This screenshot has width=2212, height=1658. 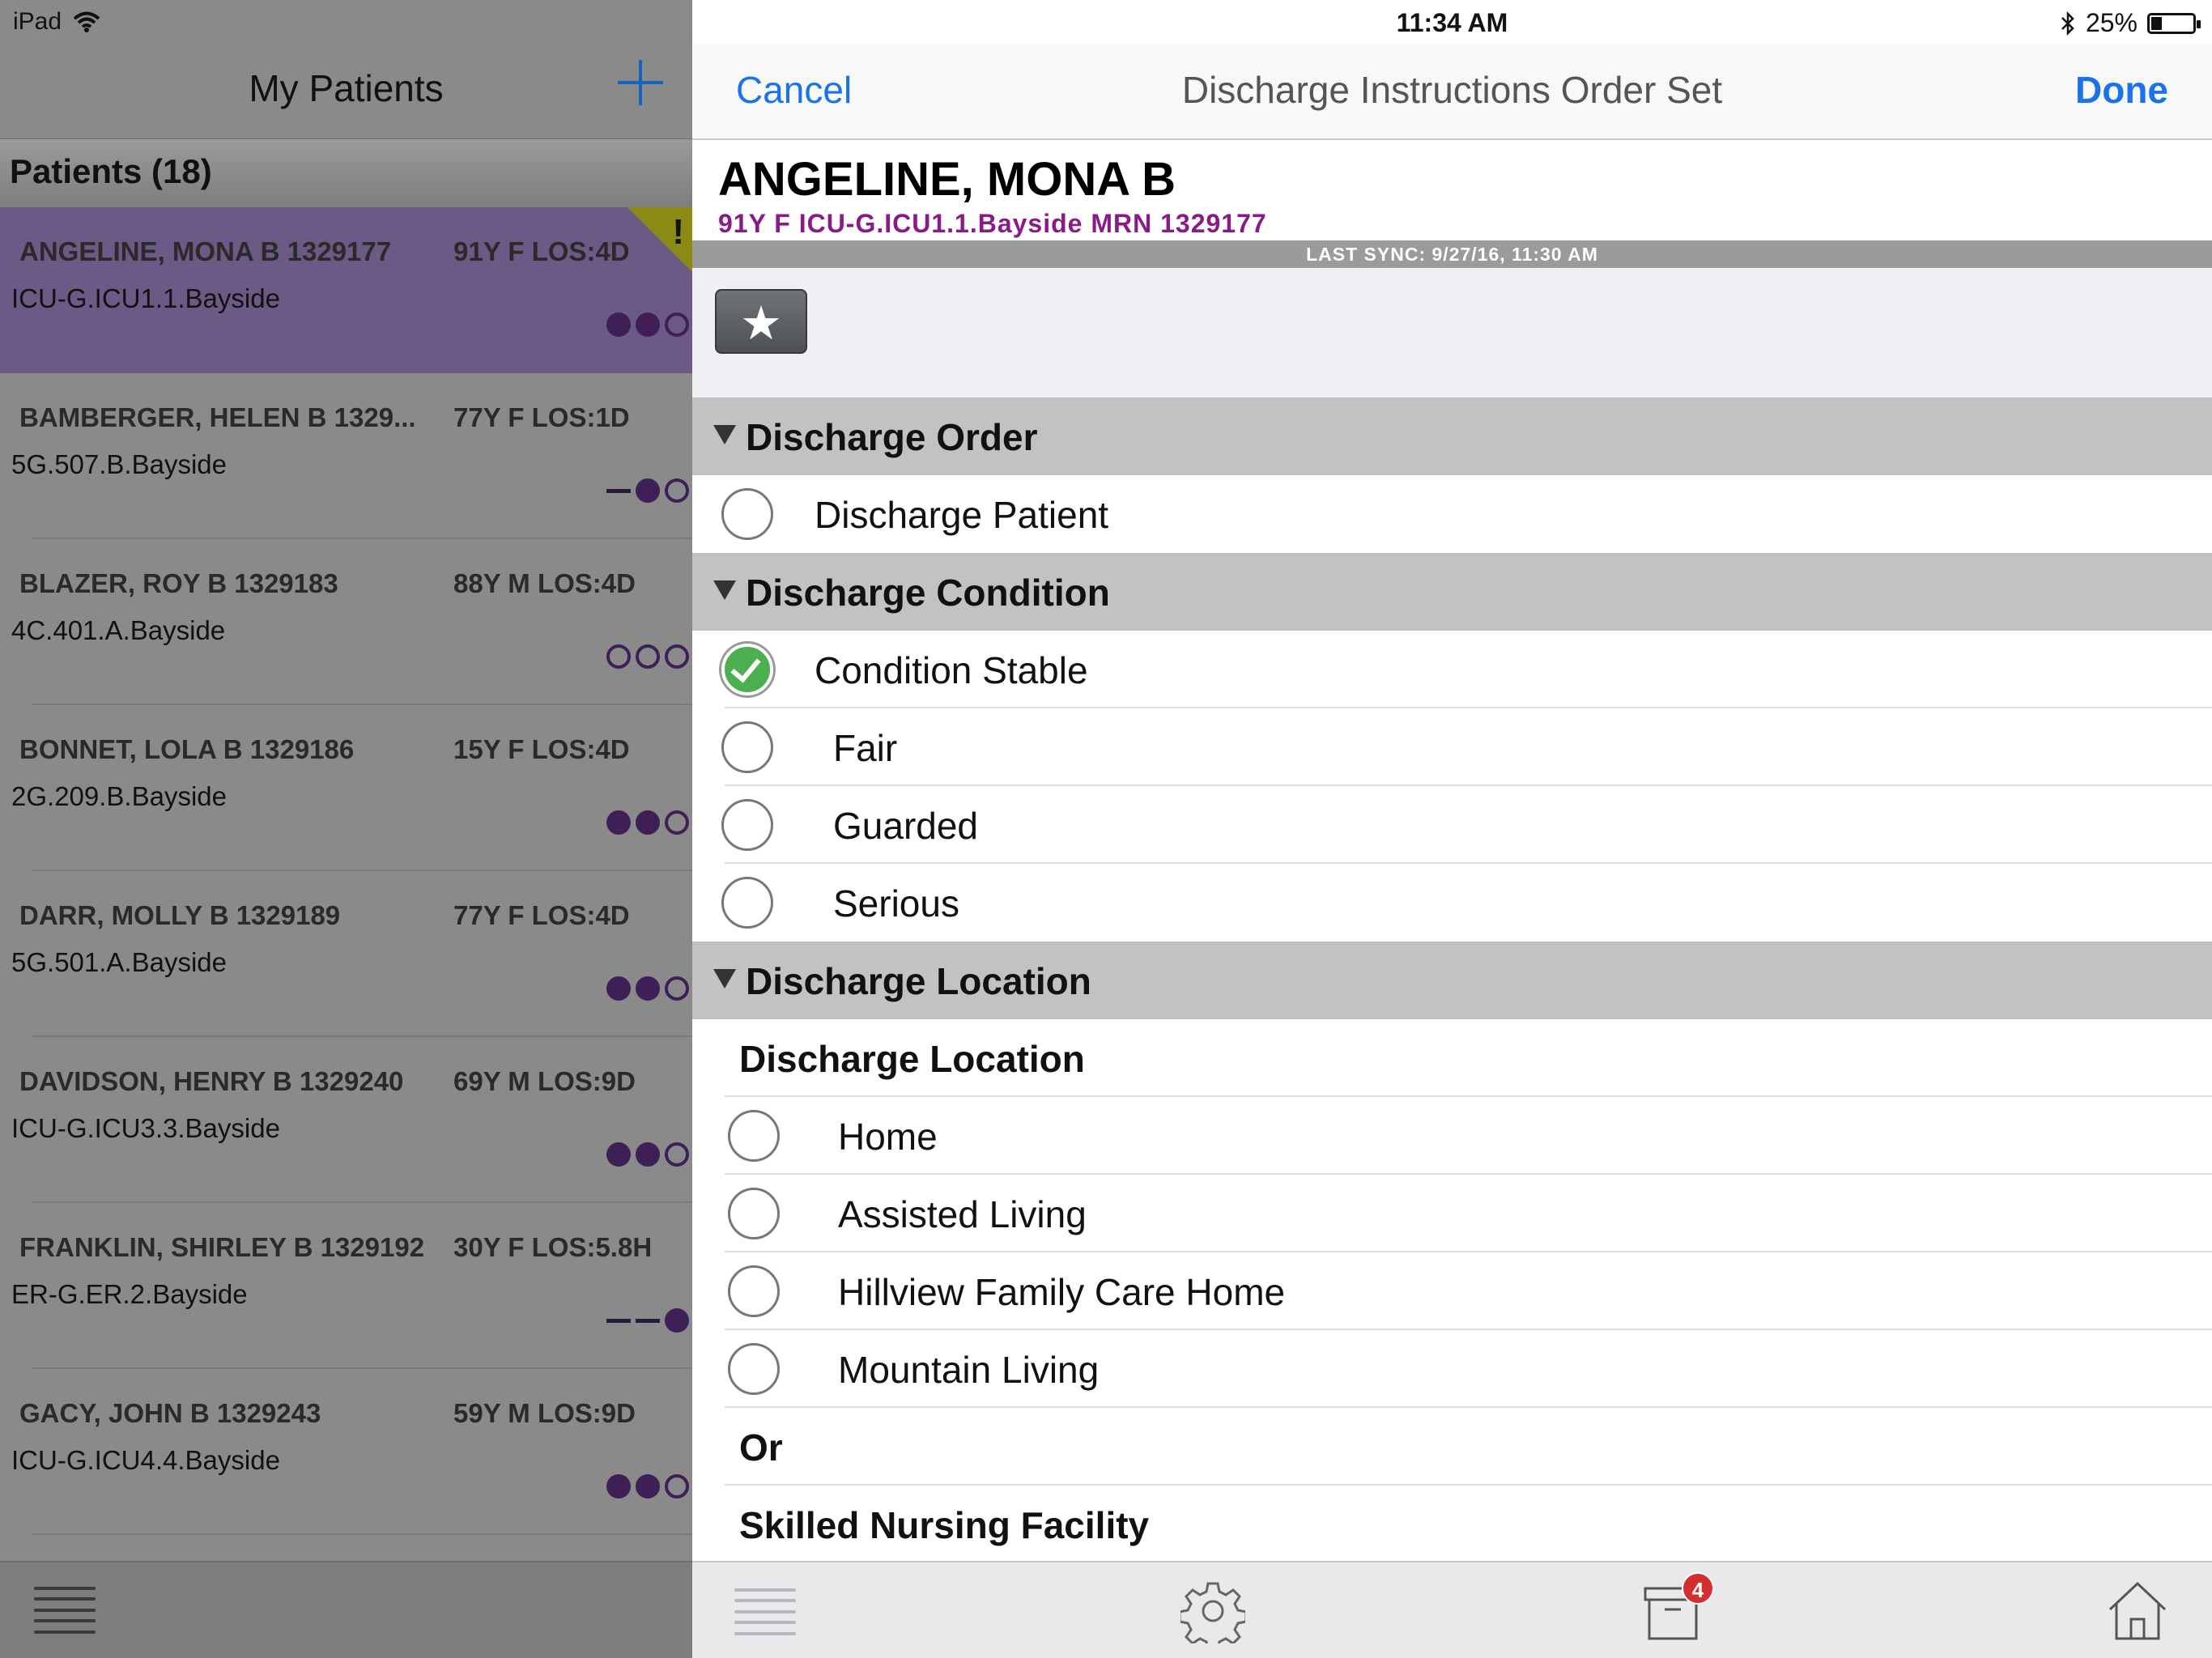 I want to click on patient-name: ANGELINE, MONA B 1329177, so click(x=206, y=251).